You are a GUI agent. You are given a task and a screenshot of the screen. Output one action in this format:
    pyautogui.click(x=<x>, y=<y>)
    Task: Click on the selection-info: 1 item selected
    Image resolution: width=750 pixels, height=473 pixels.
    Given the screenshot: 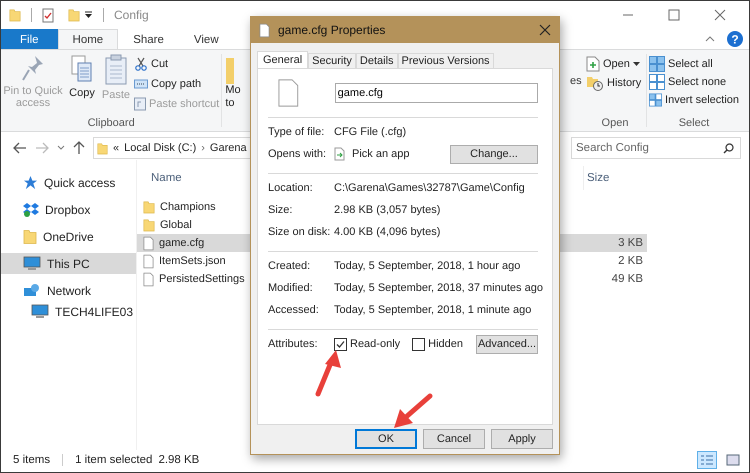 What is the action you would take?
    pyautogui.click(x=113, y=460)
    